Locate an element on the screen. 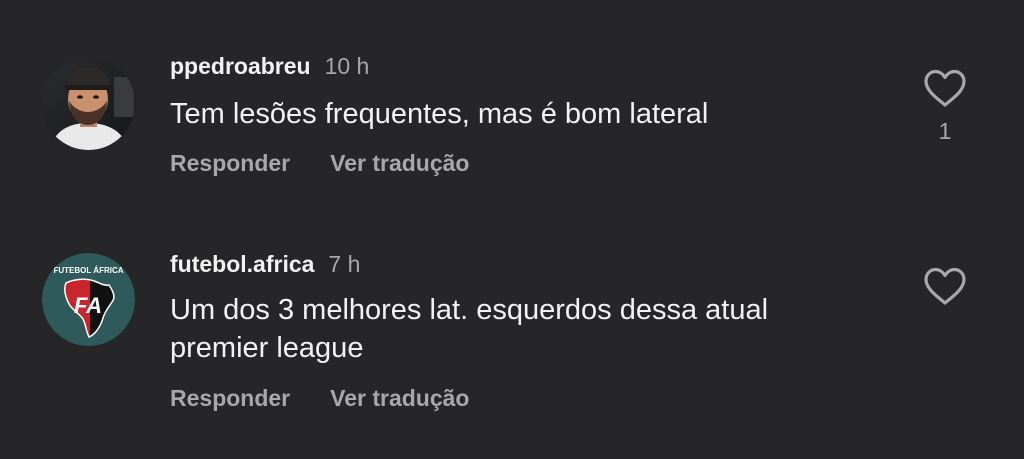 Image resolution: width=1024 pixels, height=459 pixels. avatar: FUTEBOL ÁFRICA FA is located at coordinates (88, 299).